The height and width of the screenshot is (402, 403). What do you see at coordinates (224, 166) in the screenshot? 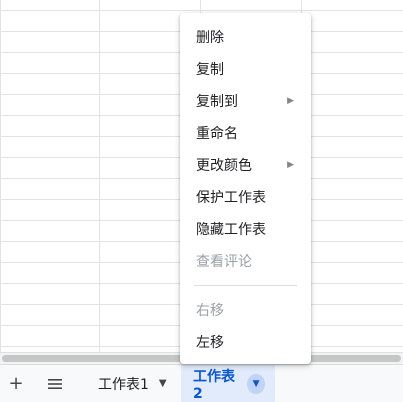
I see `menu-item-label: 更改颜色` at bounding box center [224, 166].